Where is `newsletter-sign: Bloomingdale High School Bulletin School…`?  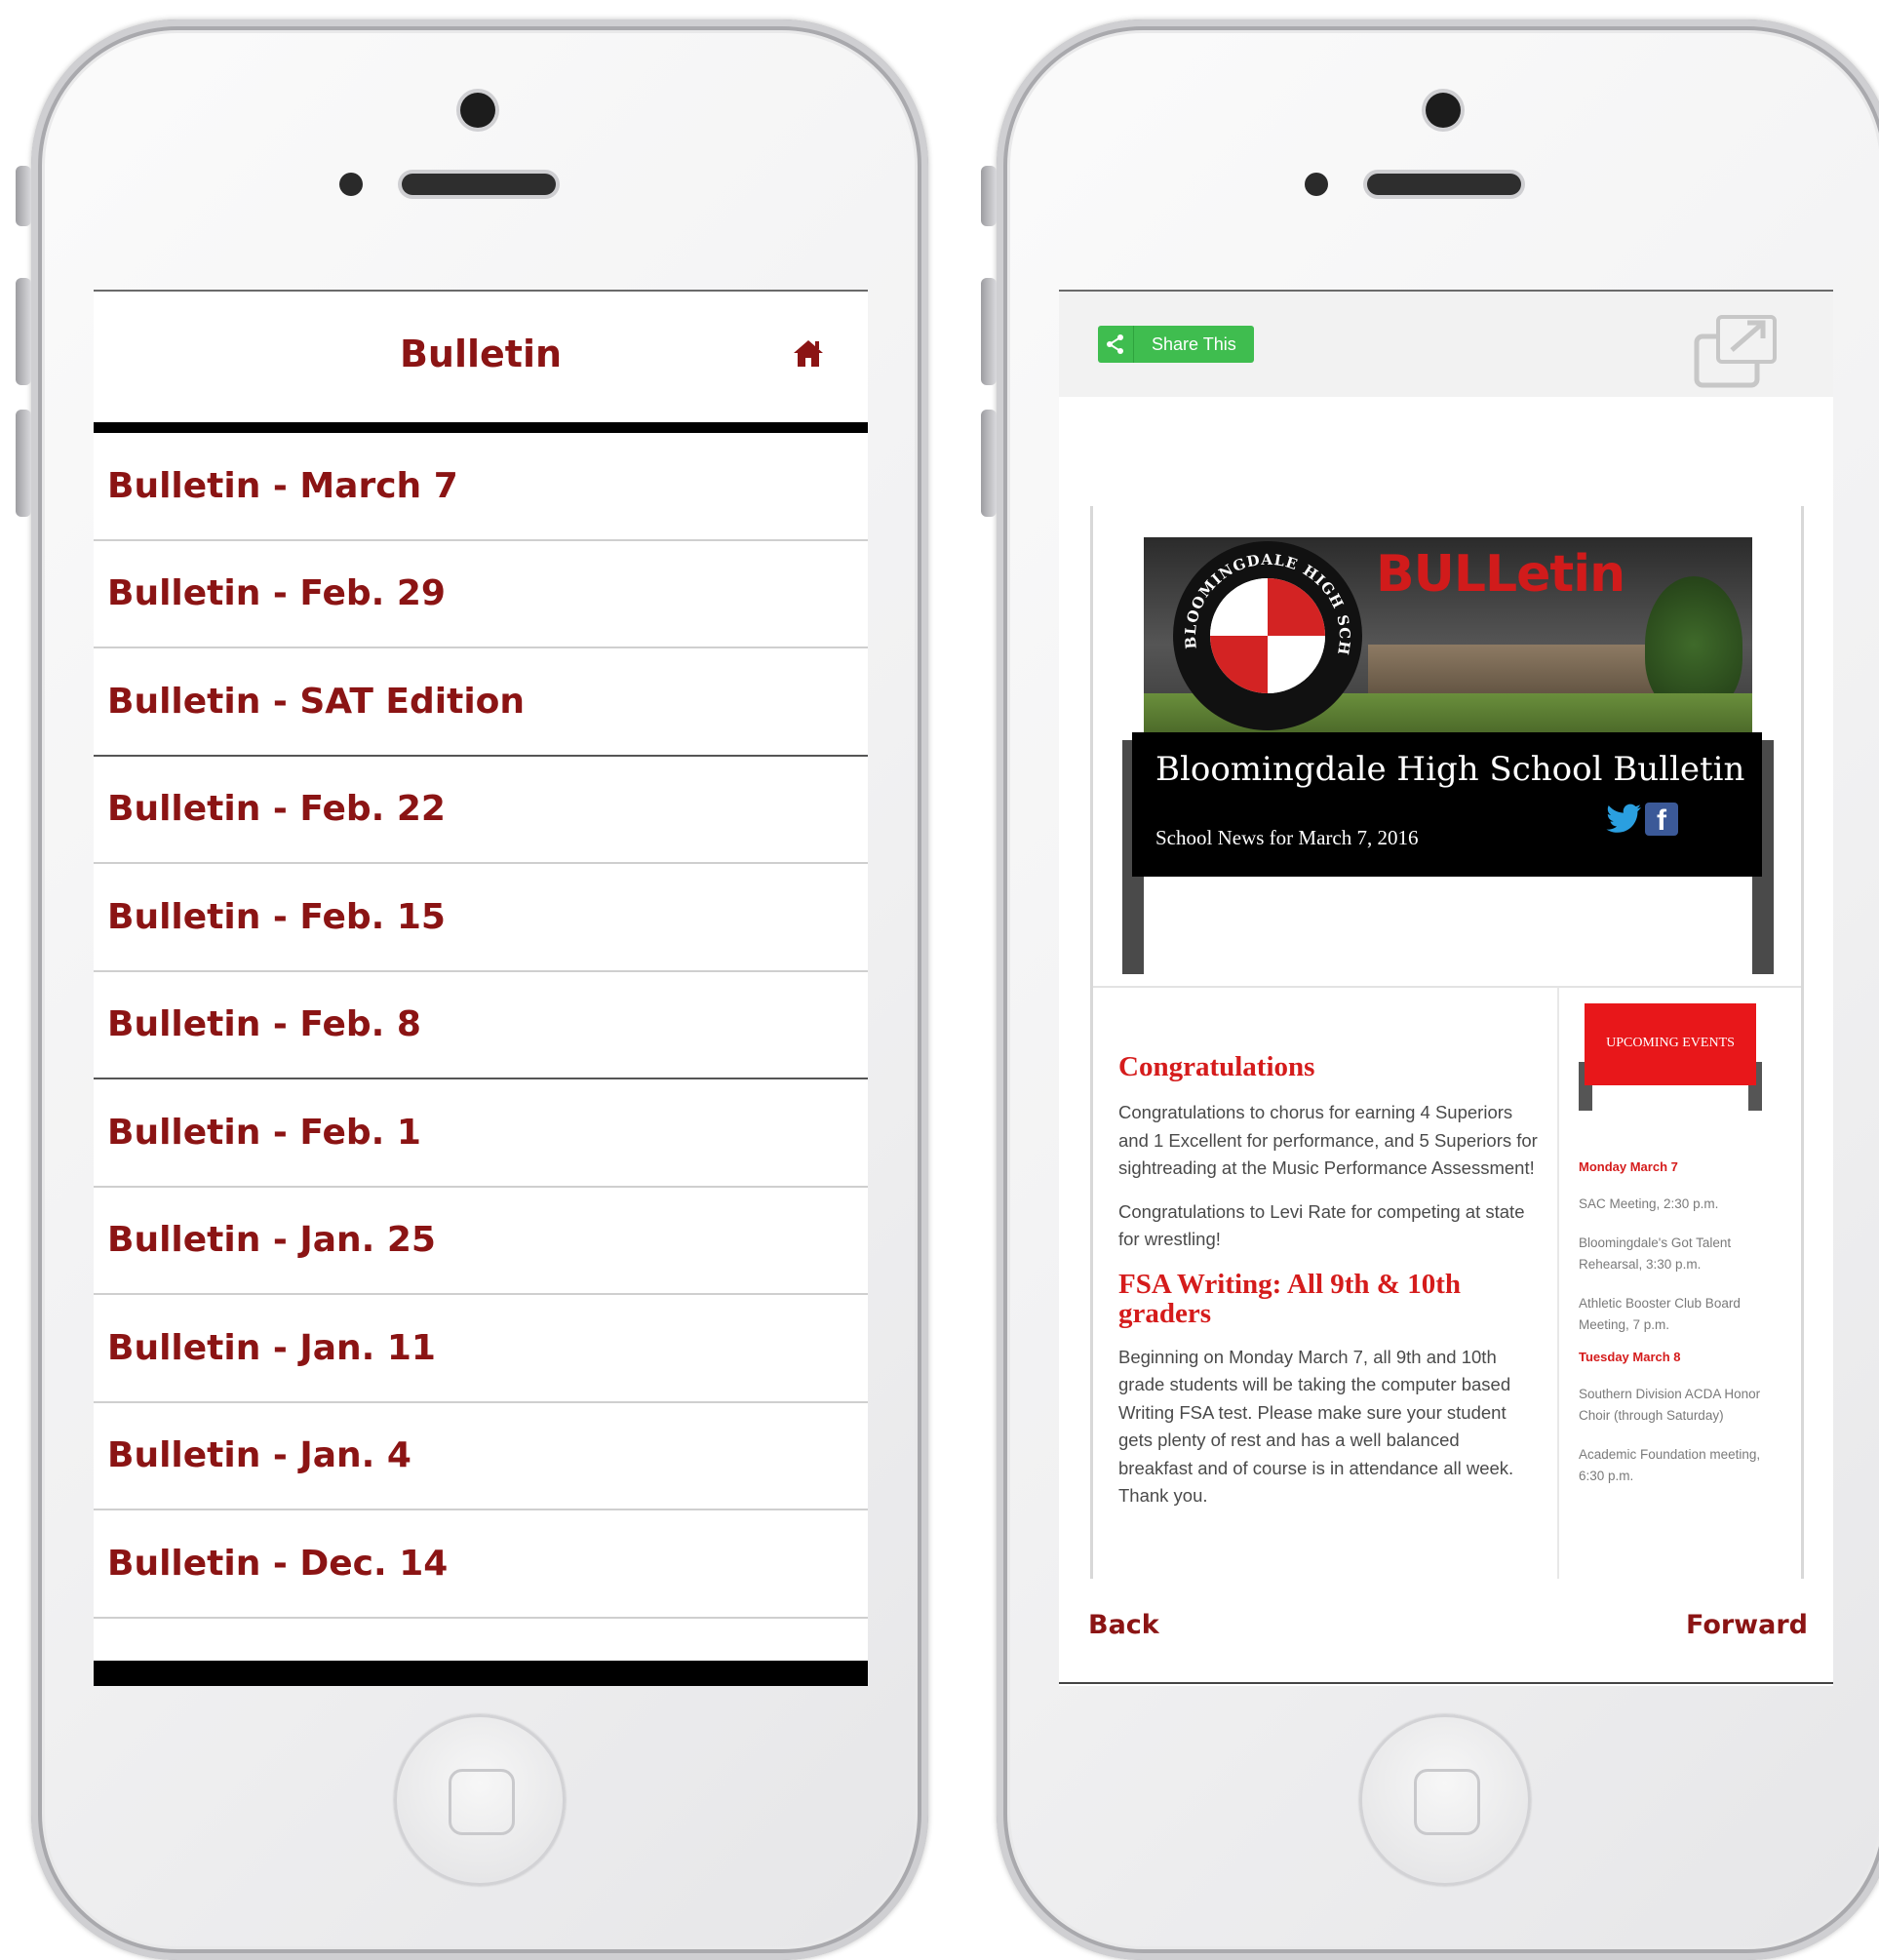 newsletter-sign: Bloomingdale High School Bulletin School… is located at coordinates (1447, 804).